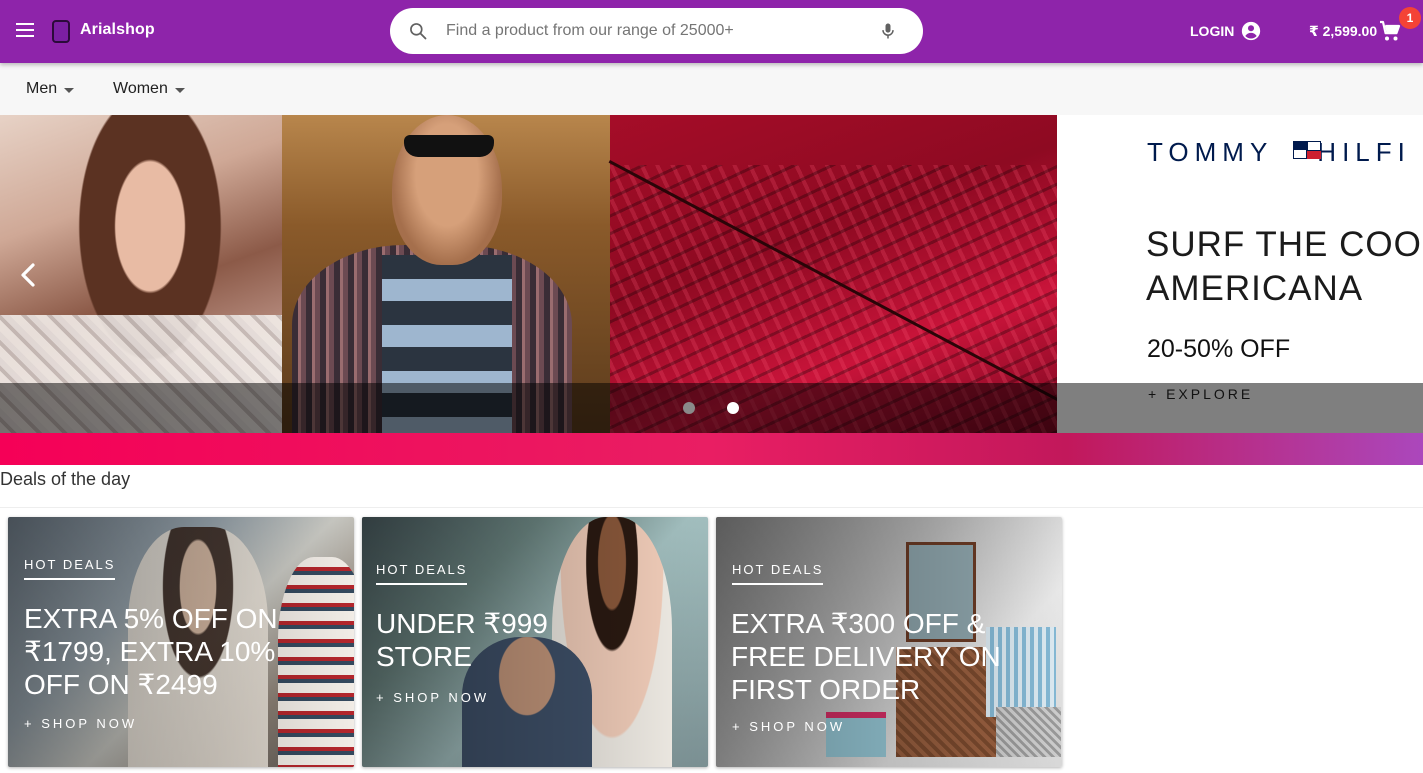  I want to click on deal-title-line: FREE DELIVERY ON, so click(866, 656).